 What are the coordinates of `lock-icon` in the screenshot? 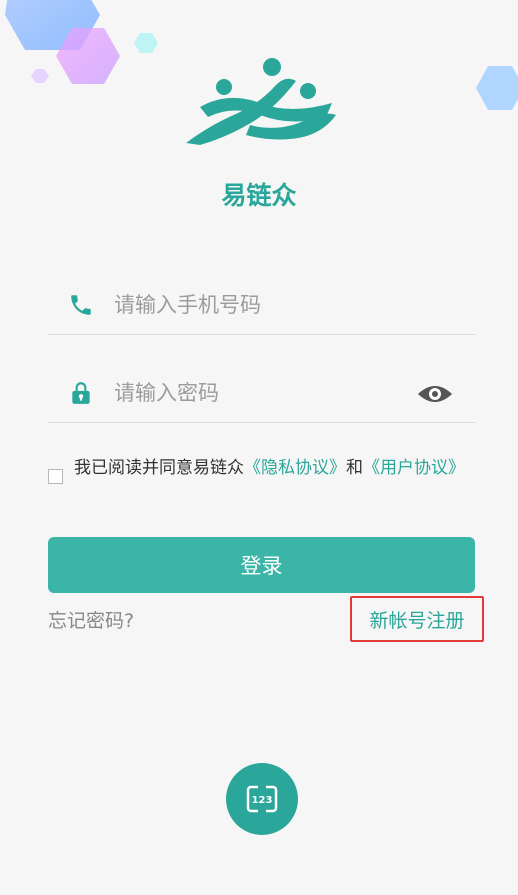 It's located at (81, 393).